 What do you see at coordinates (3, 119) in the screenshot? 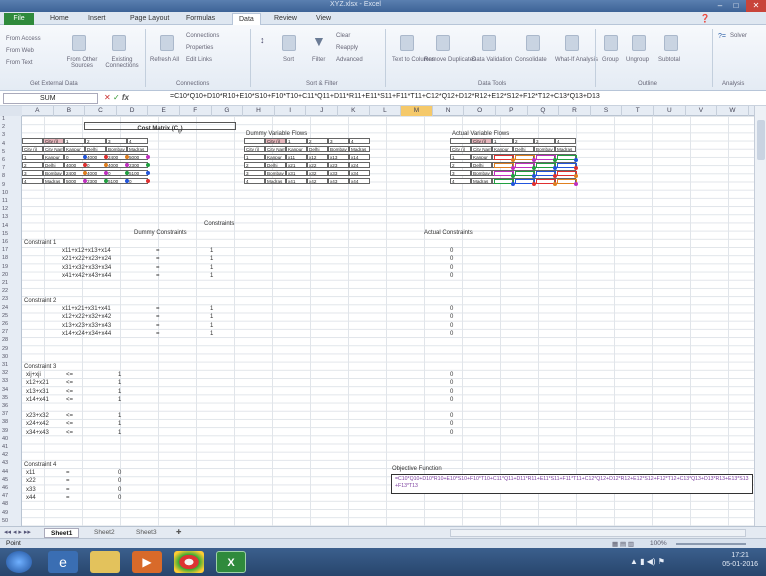
I see `row-header: 1` at bounding box center [3, 119].